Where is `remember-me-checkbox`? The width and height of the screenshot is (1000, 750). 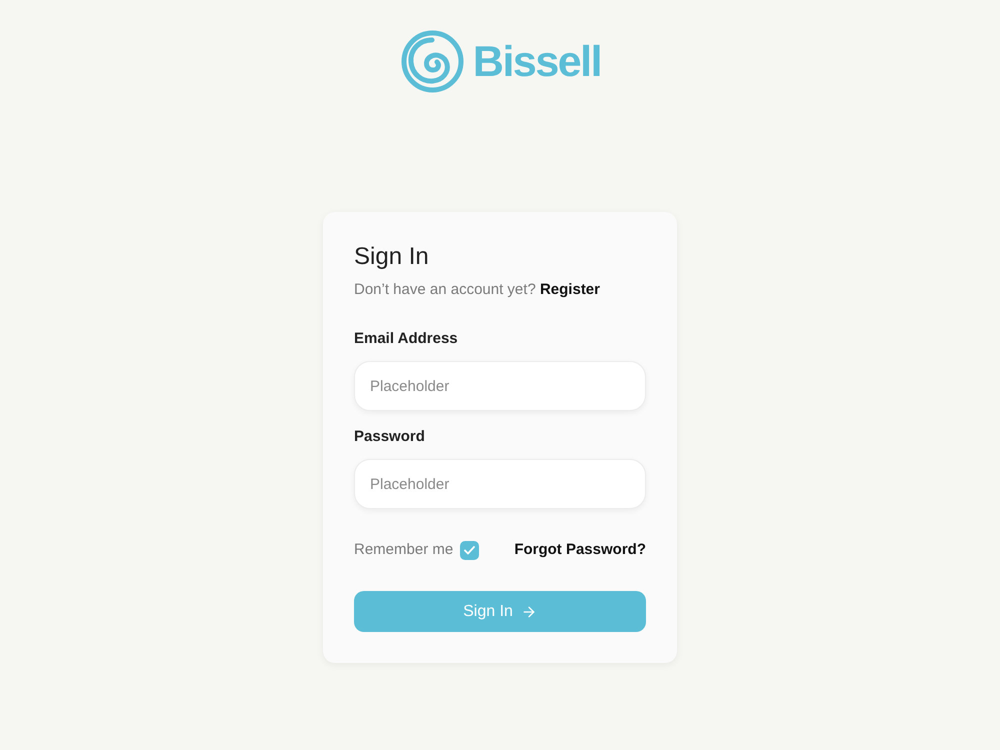 remember-me-checkbox is located at coordinates (470, 550).